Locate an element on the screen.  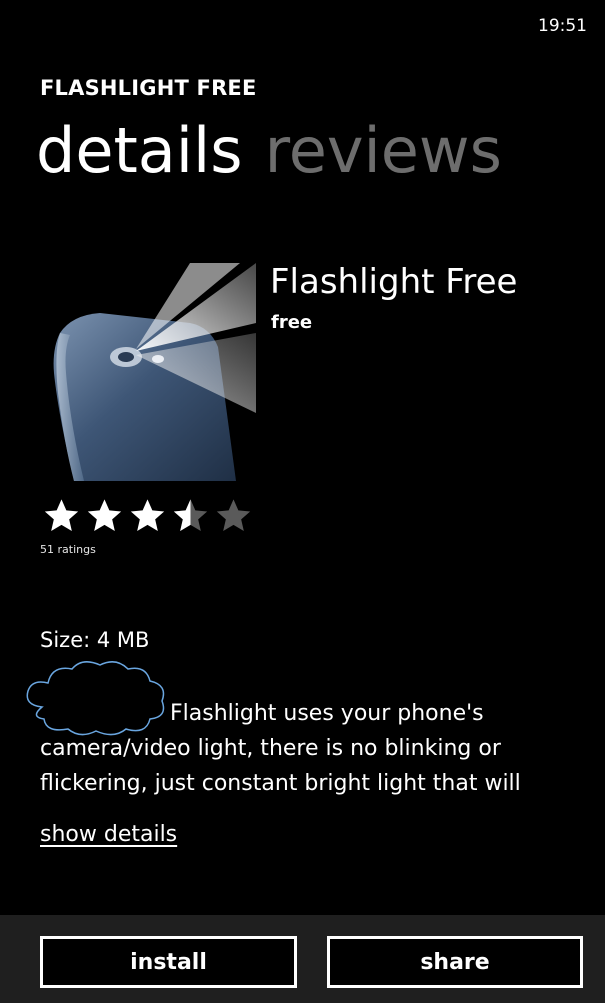
show-details-link: show details is located at coordinates (108, 834).